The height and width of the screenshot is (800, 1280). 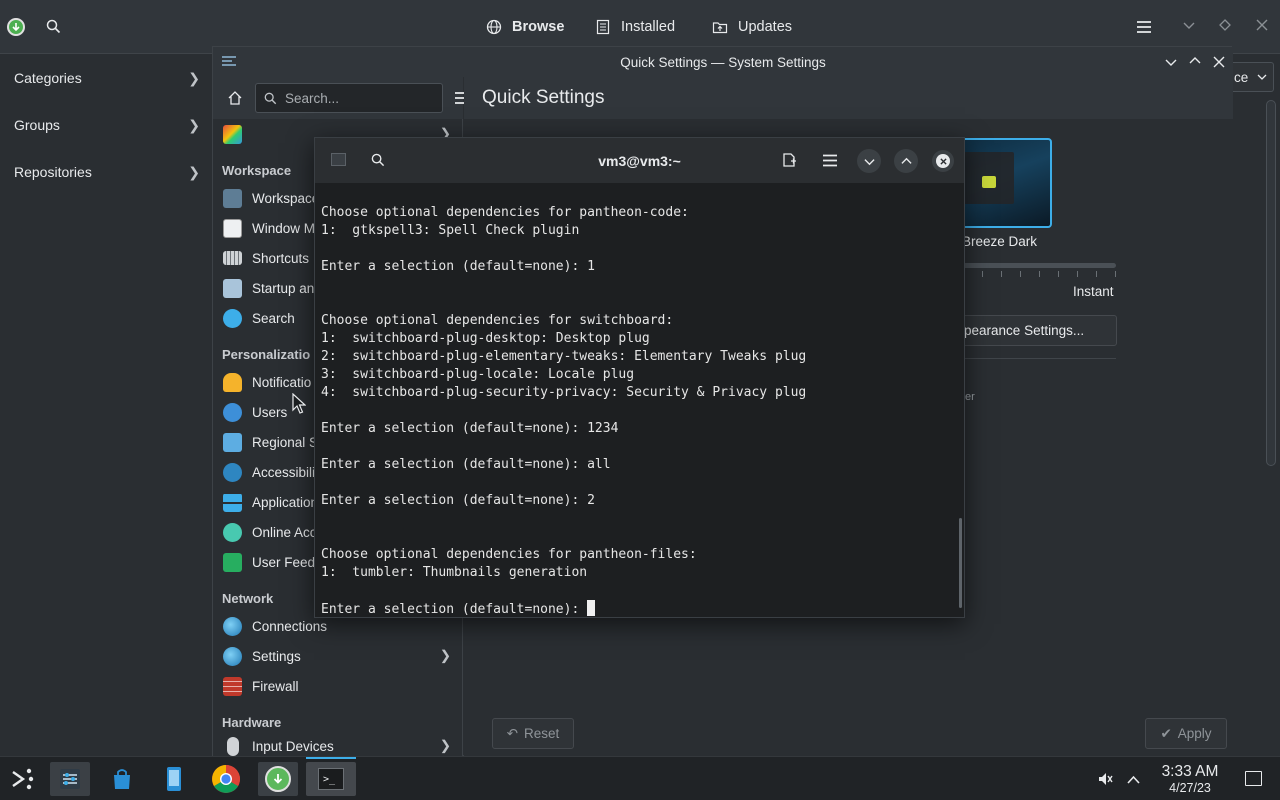 I want to click on sidebar-item-label: Input Devices, so click(x=293, y=746).